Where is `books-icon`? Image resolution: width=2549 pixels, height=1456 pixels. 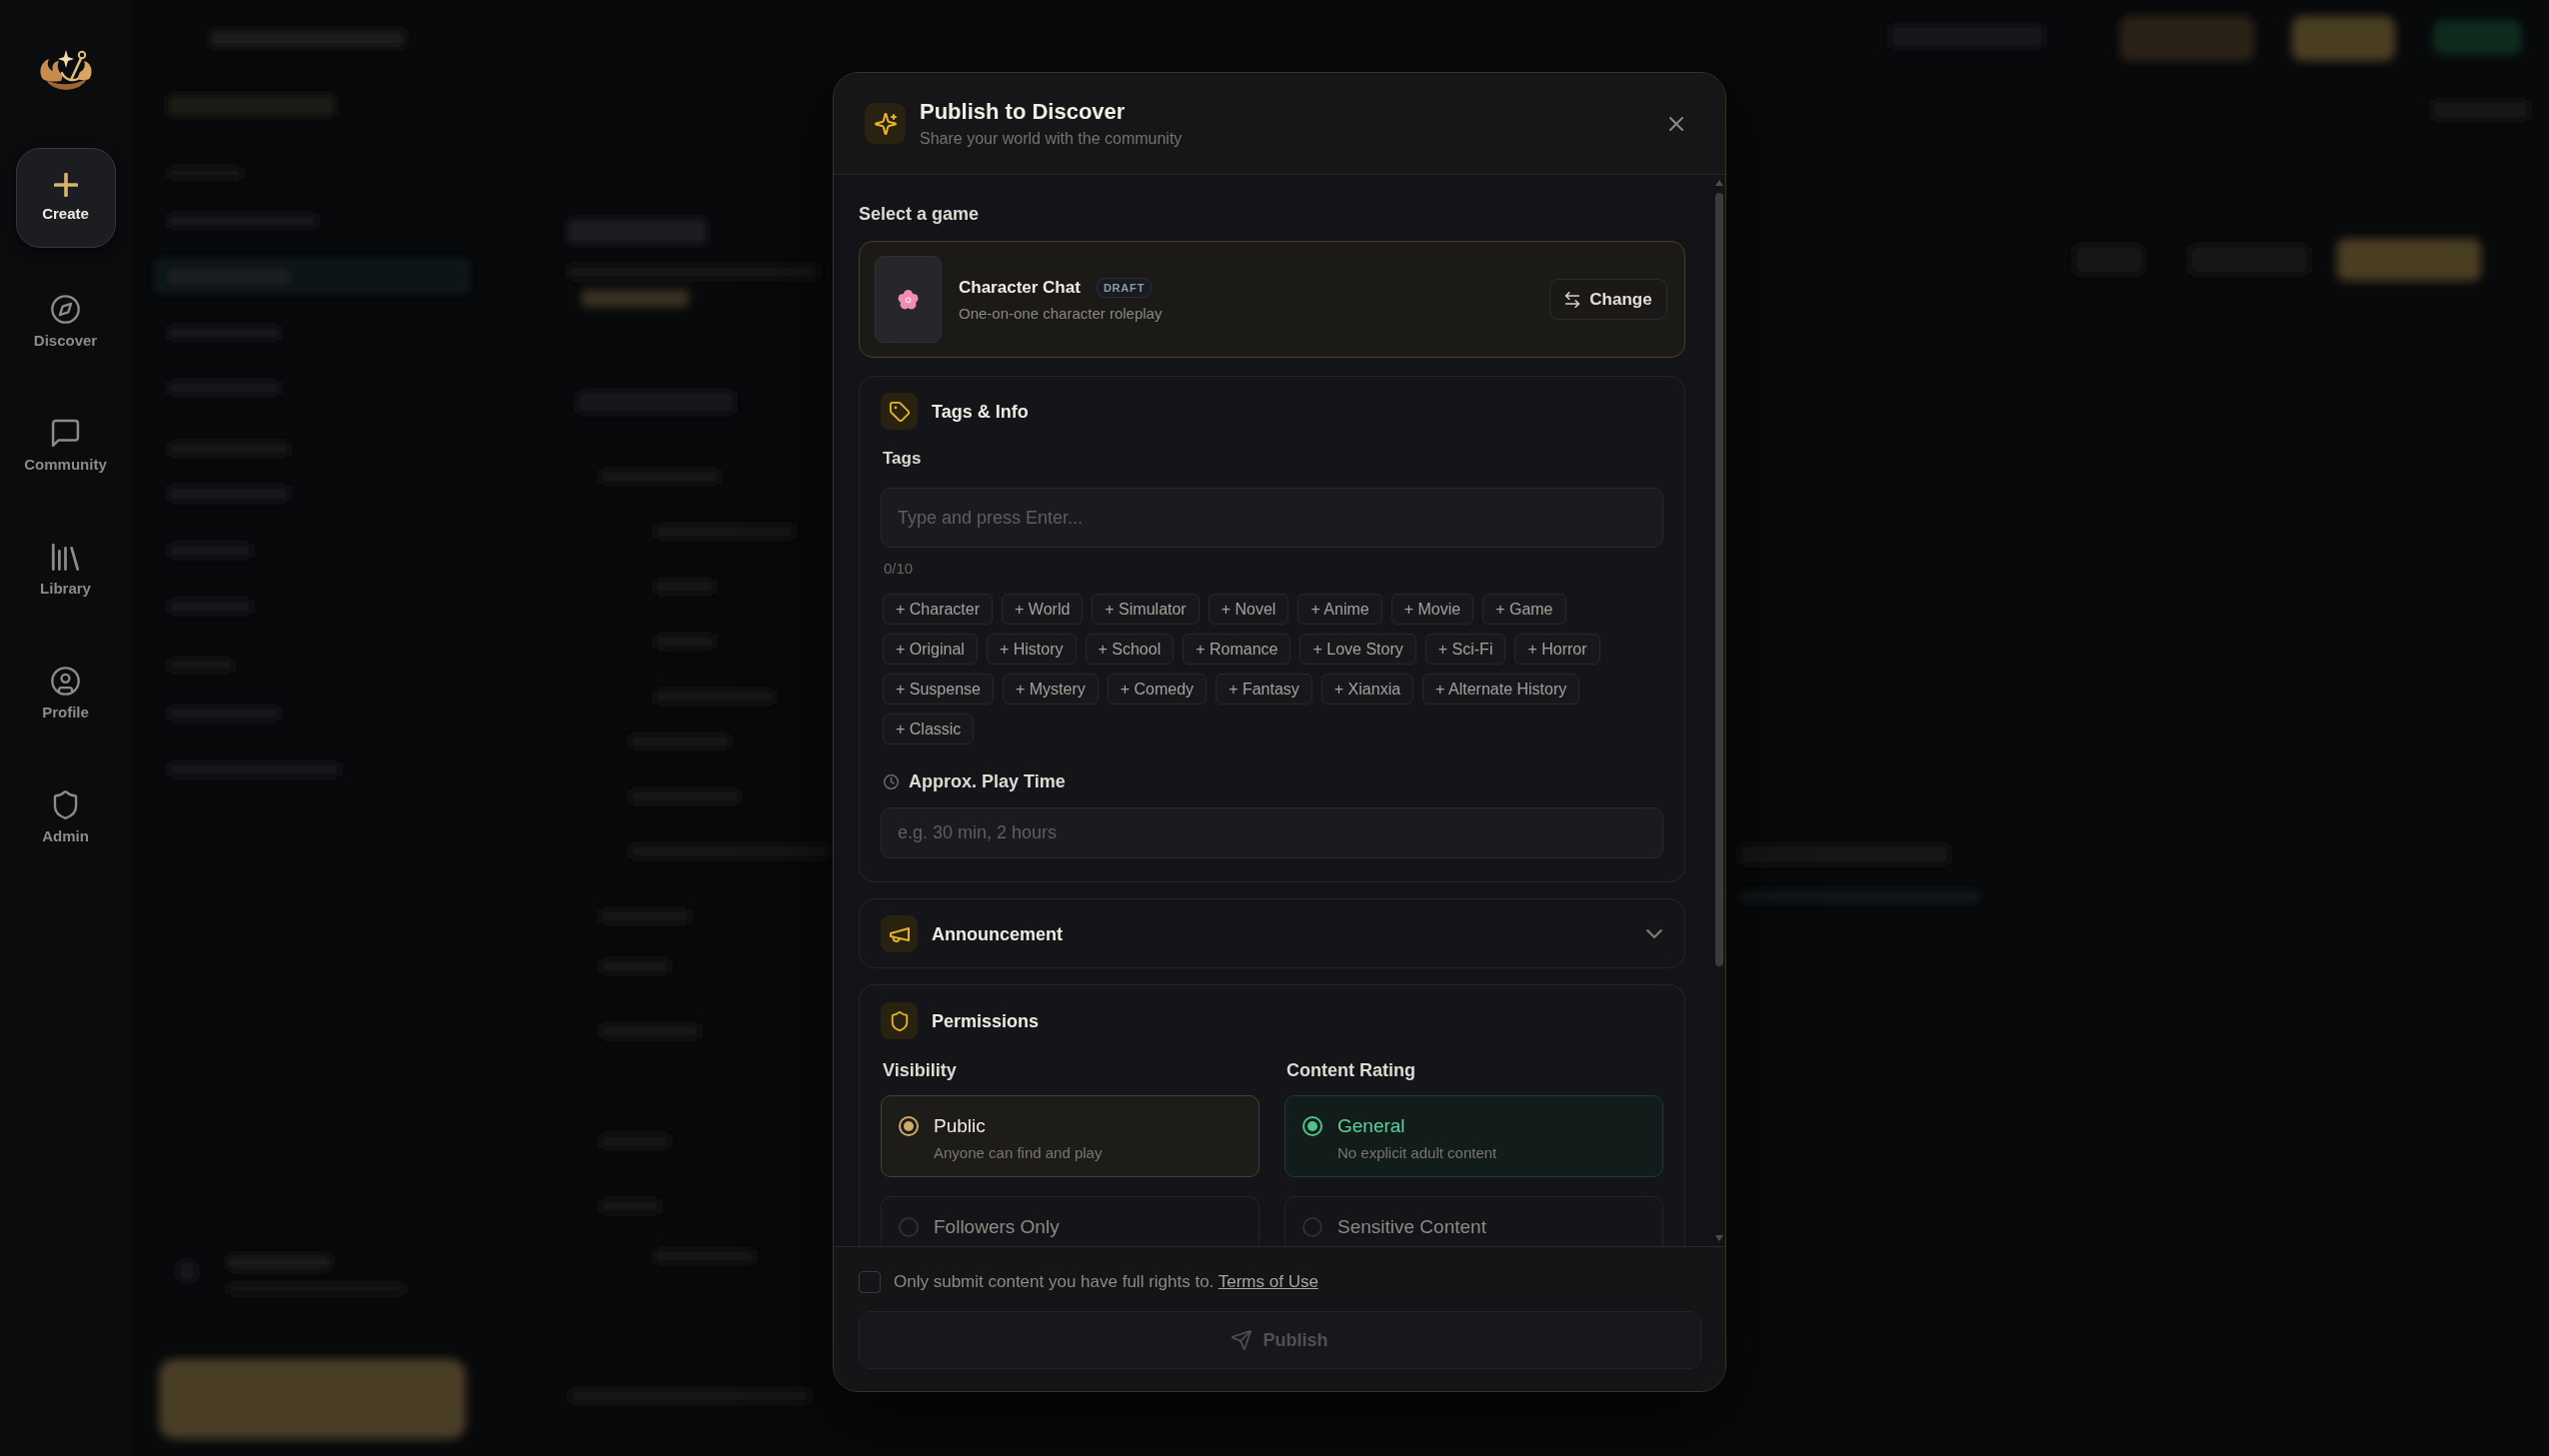
books-icon is located at coordinates (65, 557).